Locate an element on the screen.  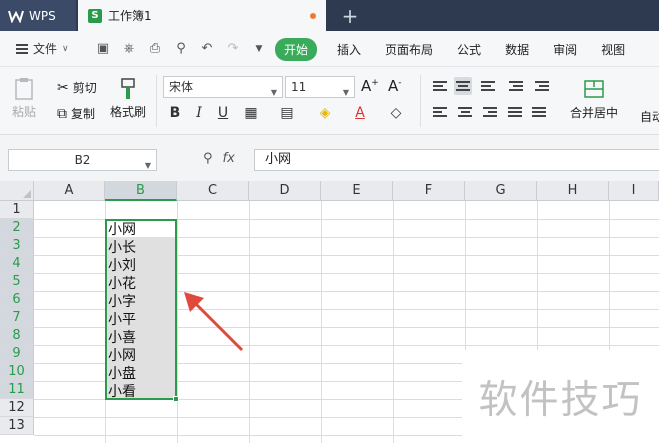
cell-b10: 小盘 is located at coordinates (141, 374).